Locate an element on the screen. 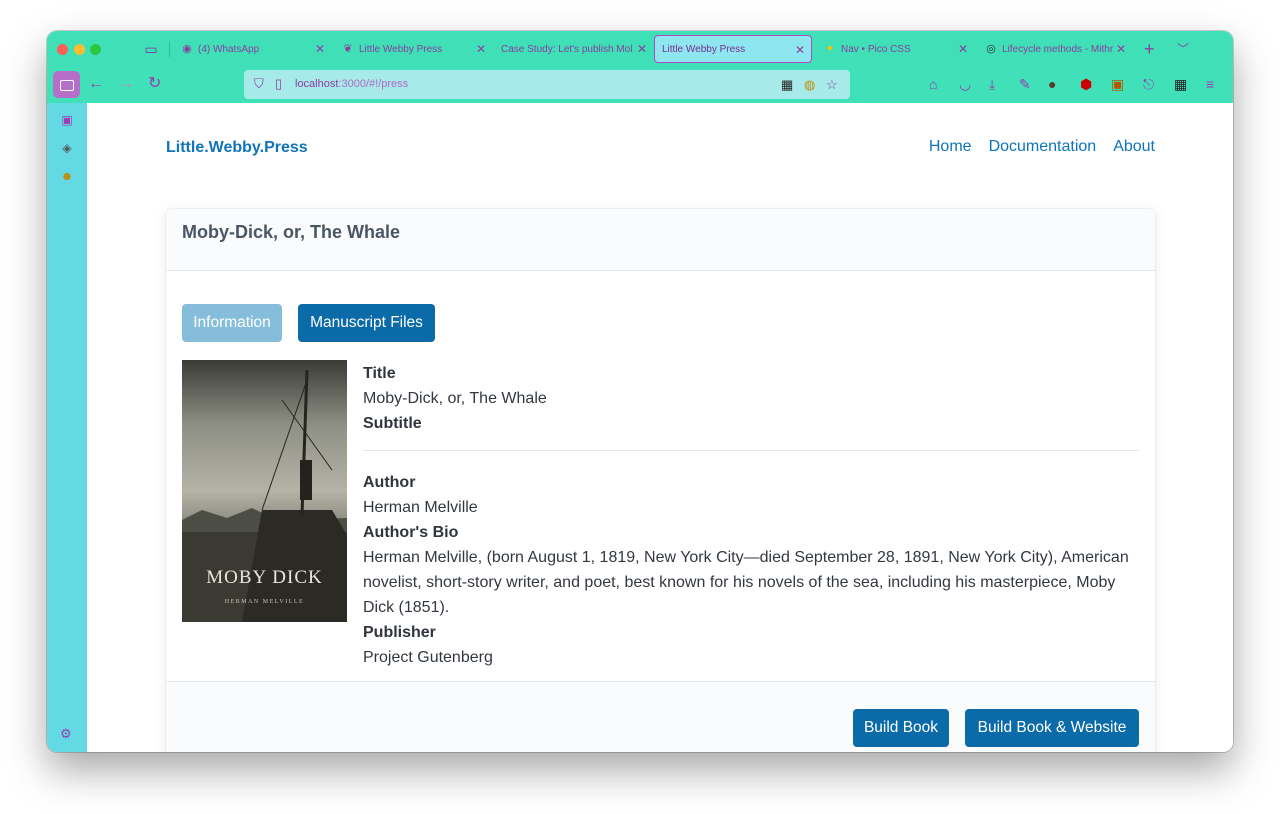 This screenshot has height=814, width=1280. close-window-button is located at coordinates (62, 49).